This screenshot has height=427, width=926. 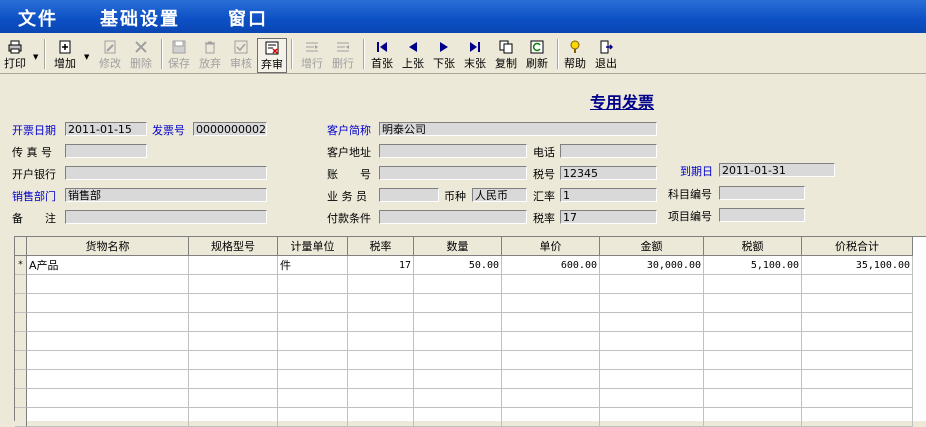 What do you see at coordinates (38, 18) in the screenshot?
I see `menu-file: 文件` at bounding box center [38, 18].